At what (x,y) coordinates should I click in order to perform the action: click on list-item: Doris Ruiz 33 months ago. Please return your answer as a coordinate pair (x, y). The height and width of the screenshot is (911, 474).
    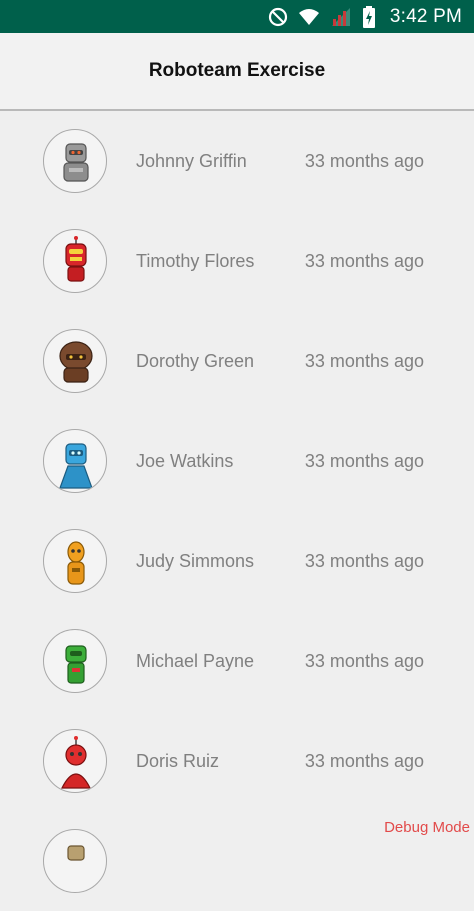
    Looking at the image, I should click on (237, 761).